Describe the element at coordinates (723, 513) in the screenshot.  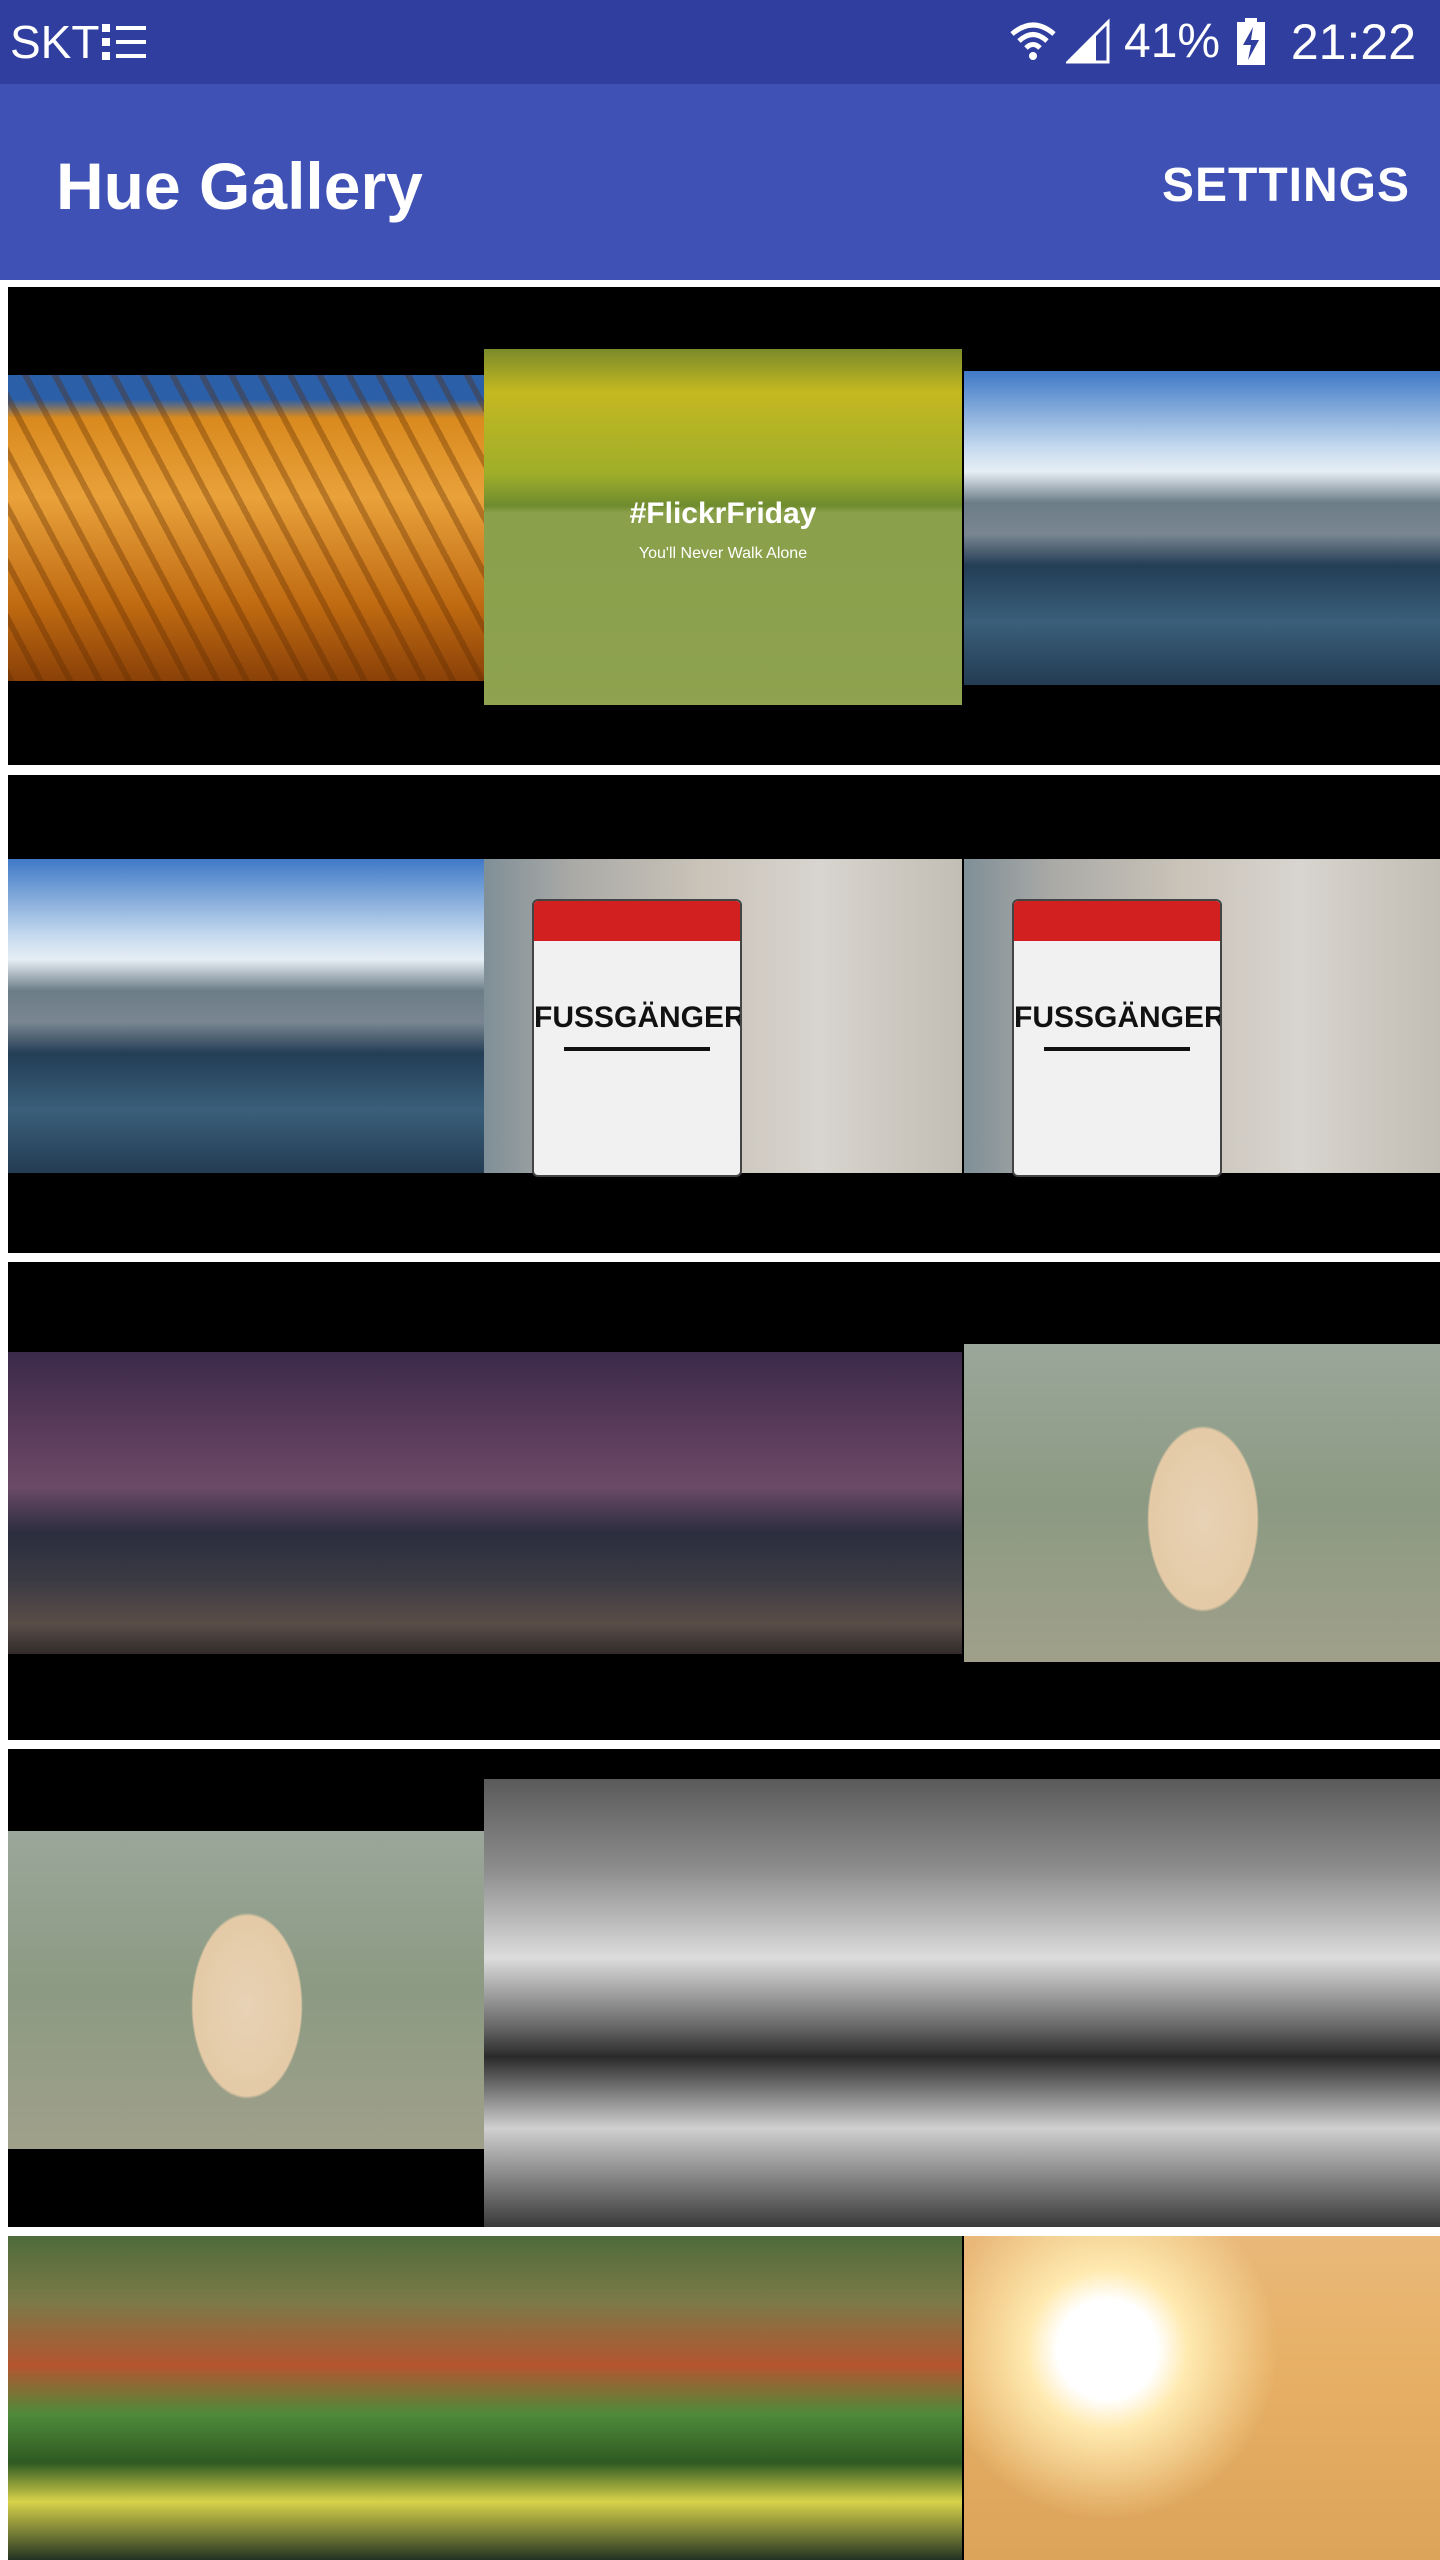
I see `flickr-title: #FlickrFriday` at that location.